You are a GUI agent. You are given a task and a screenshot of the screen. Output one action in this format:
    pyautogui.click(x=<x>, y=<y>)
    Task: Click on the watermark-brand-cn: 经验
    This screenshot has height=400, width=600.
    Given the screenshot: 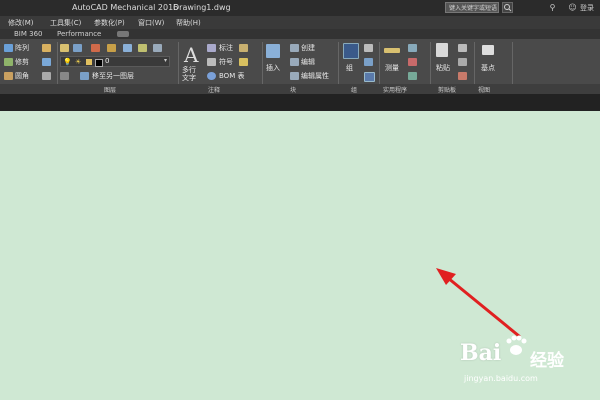 What is the action you would take?
    pyautogui.click(x=547, y=361)
    